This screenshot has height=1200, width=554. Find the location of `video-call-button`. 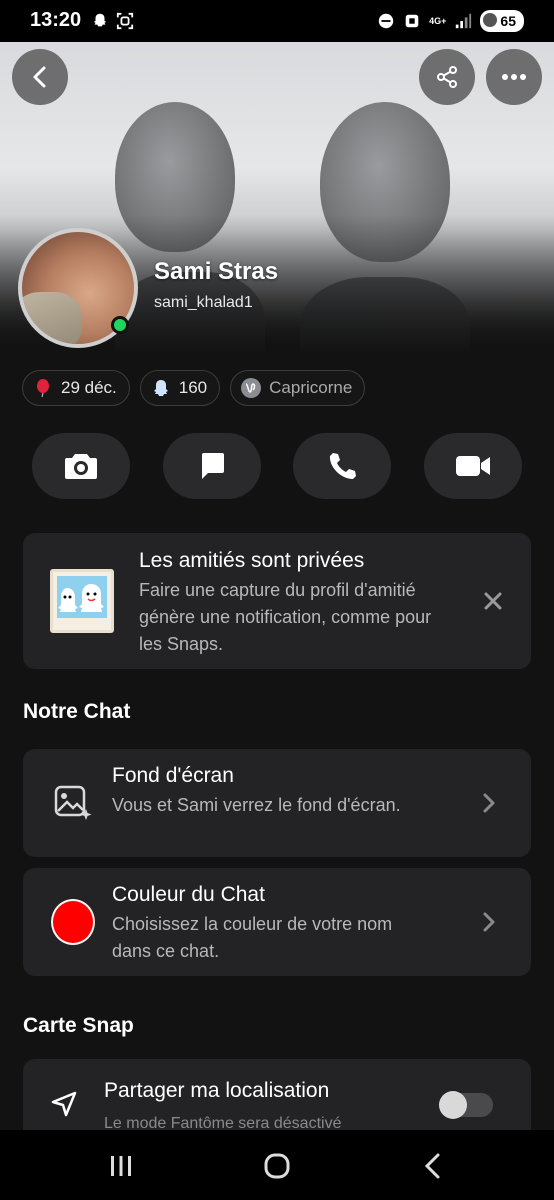

video-call-button is located at coordinates (472, 466).